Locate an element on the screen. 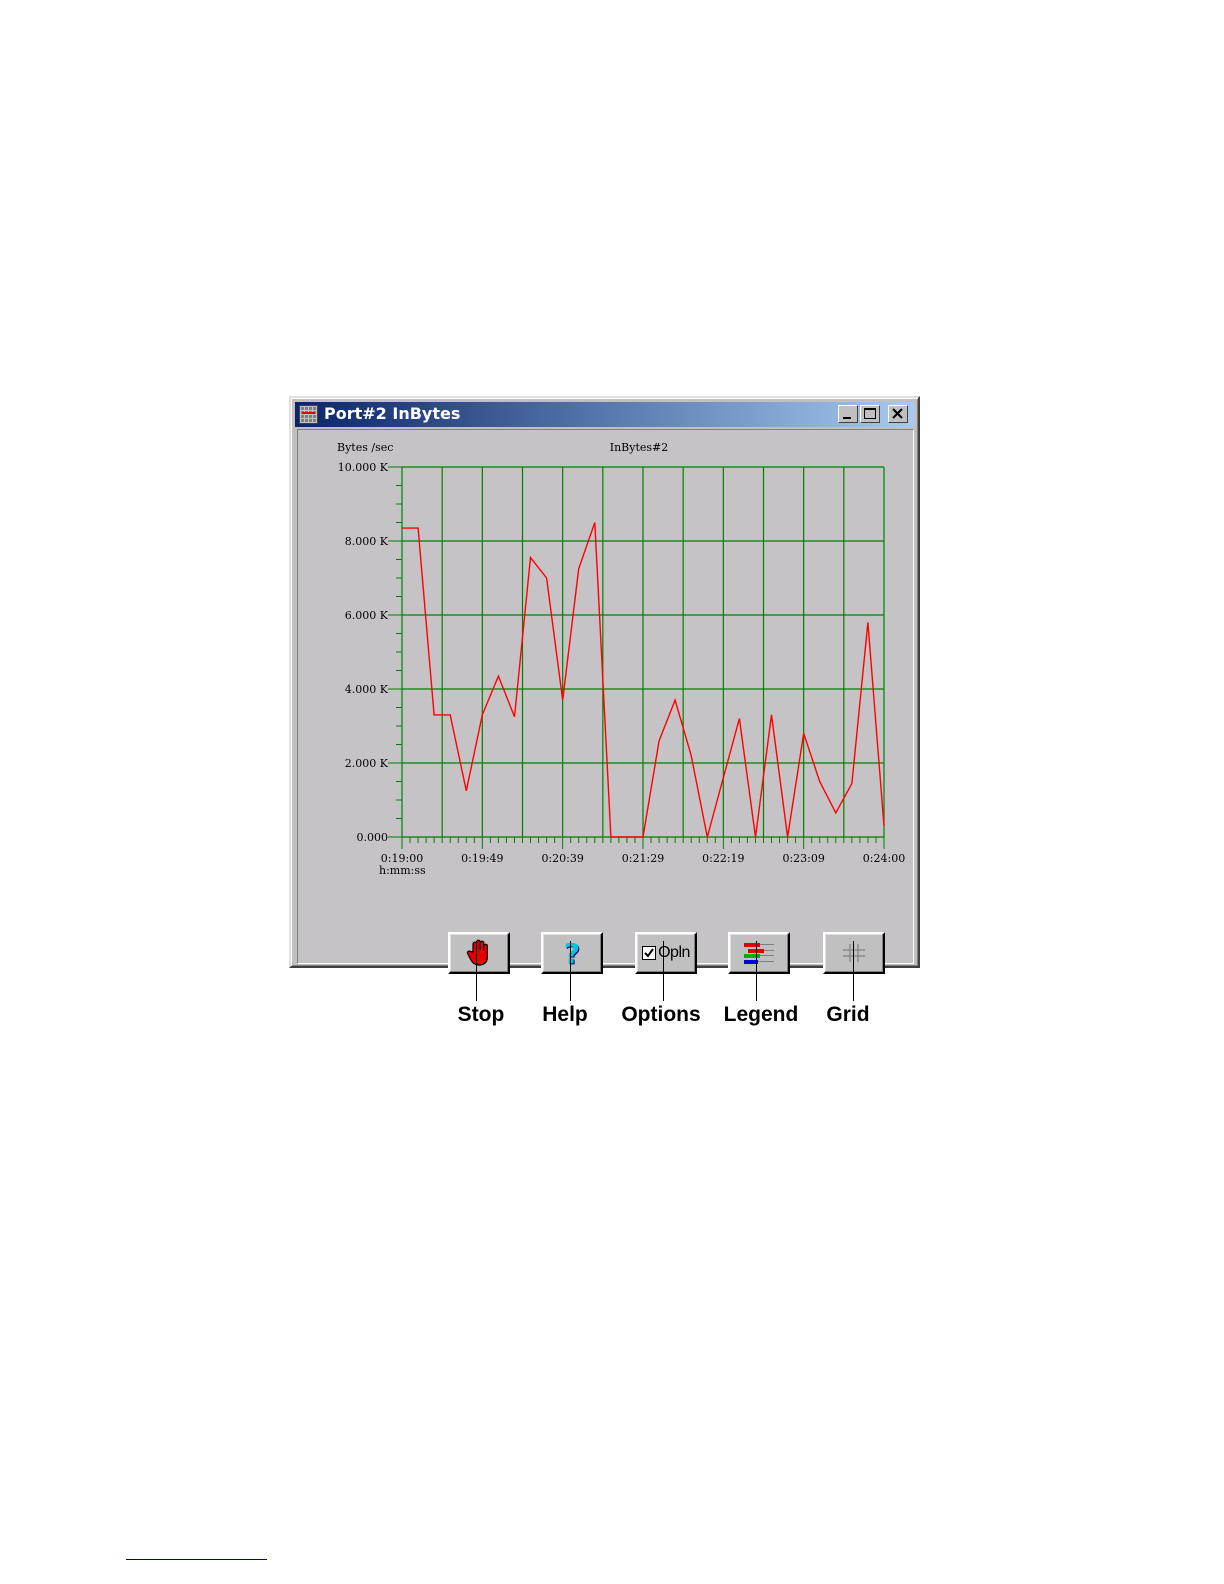 The height and width of the screenshot is (1584, 1224). grid-icon is located at coordinates (854, 953).